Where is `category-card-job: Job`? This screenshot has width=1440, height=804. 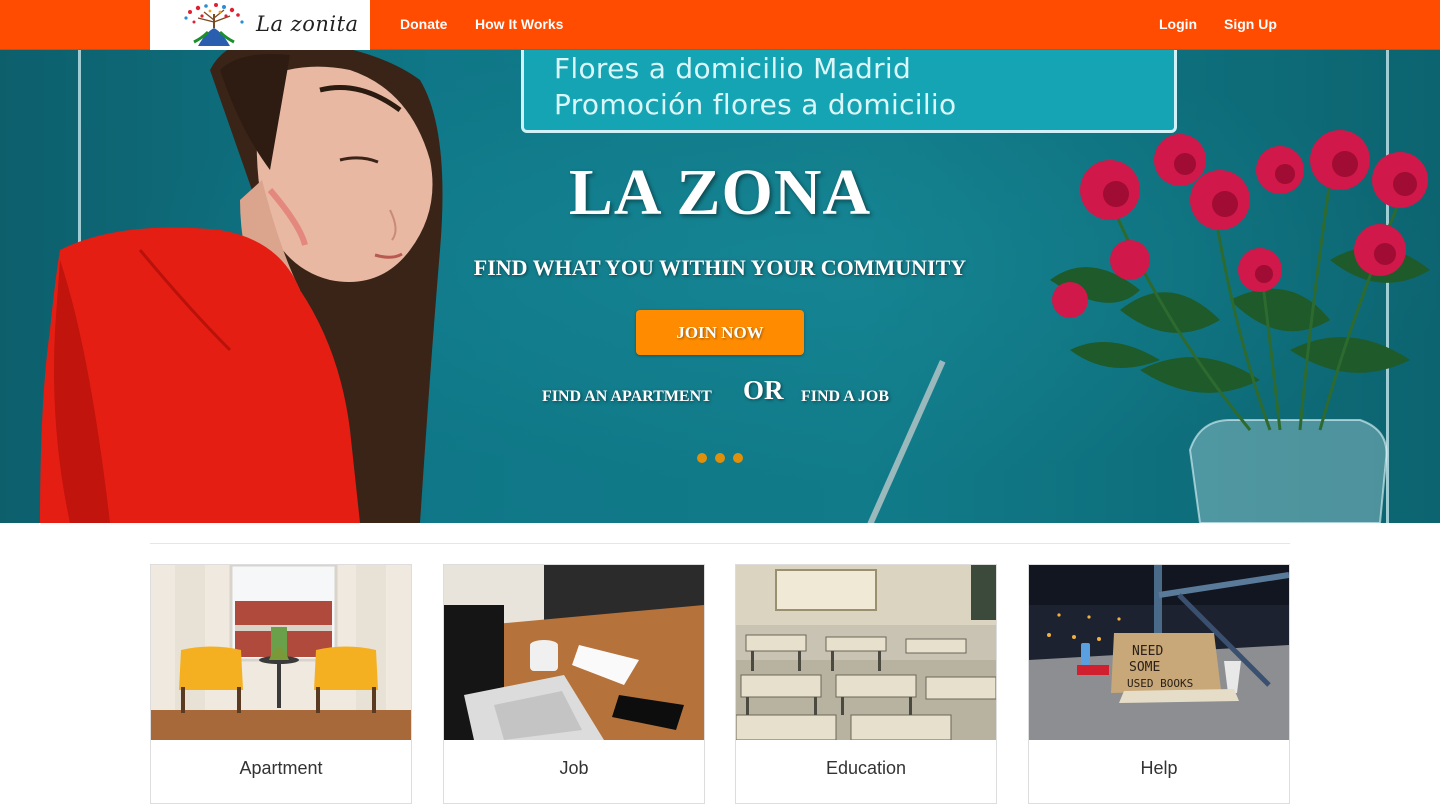 category-card-job: Job is located at coordinates (574, 684).